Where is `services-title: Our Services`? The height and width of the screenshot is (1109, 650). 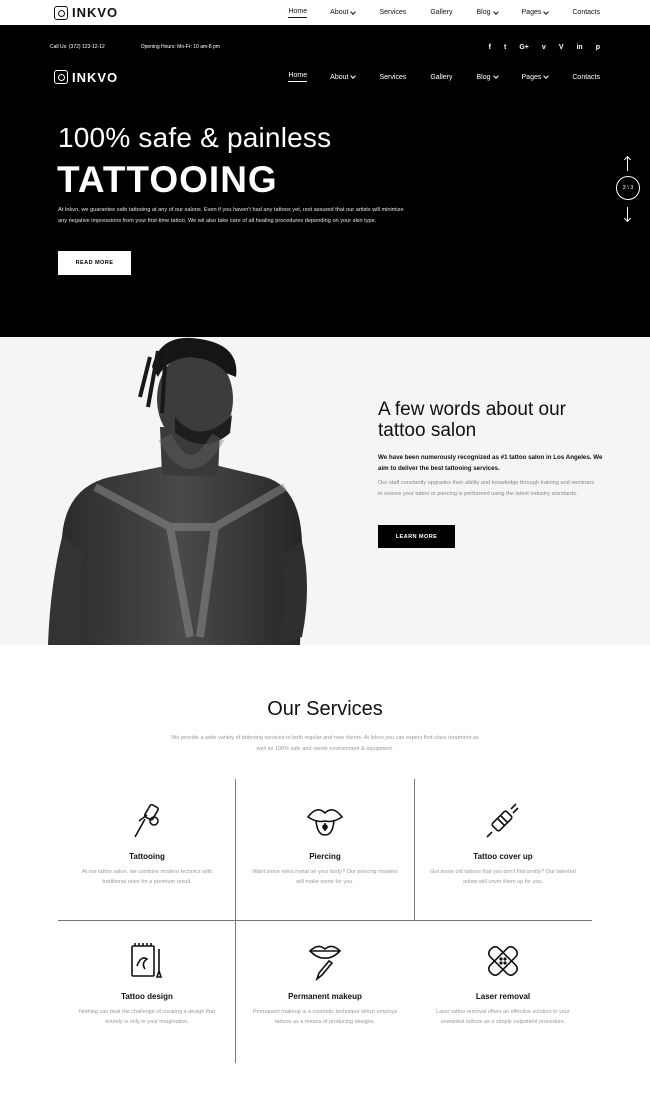 services-title: Our Services is located at coordinates (325, 709).